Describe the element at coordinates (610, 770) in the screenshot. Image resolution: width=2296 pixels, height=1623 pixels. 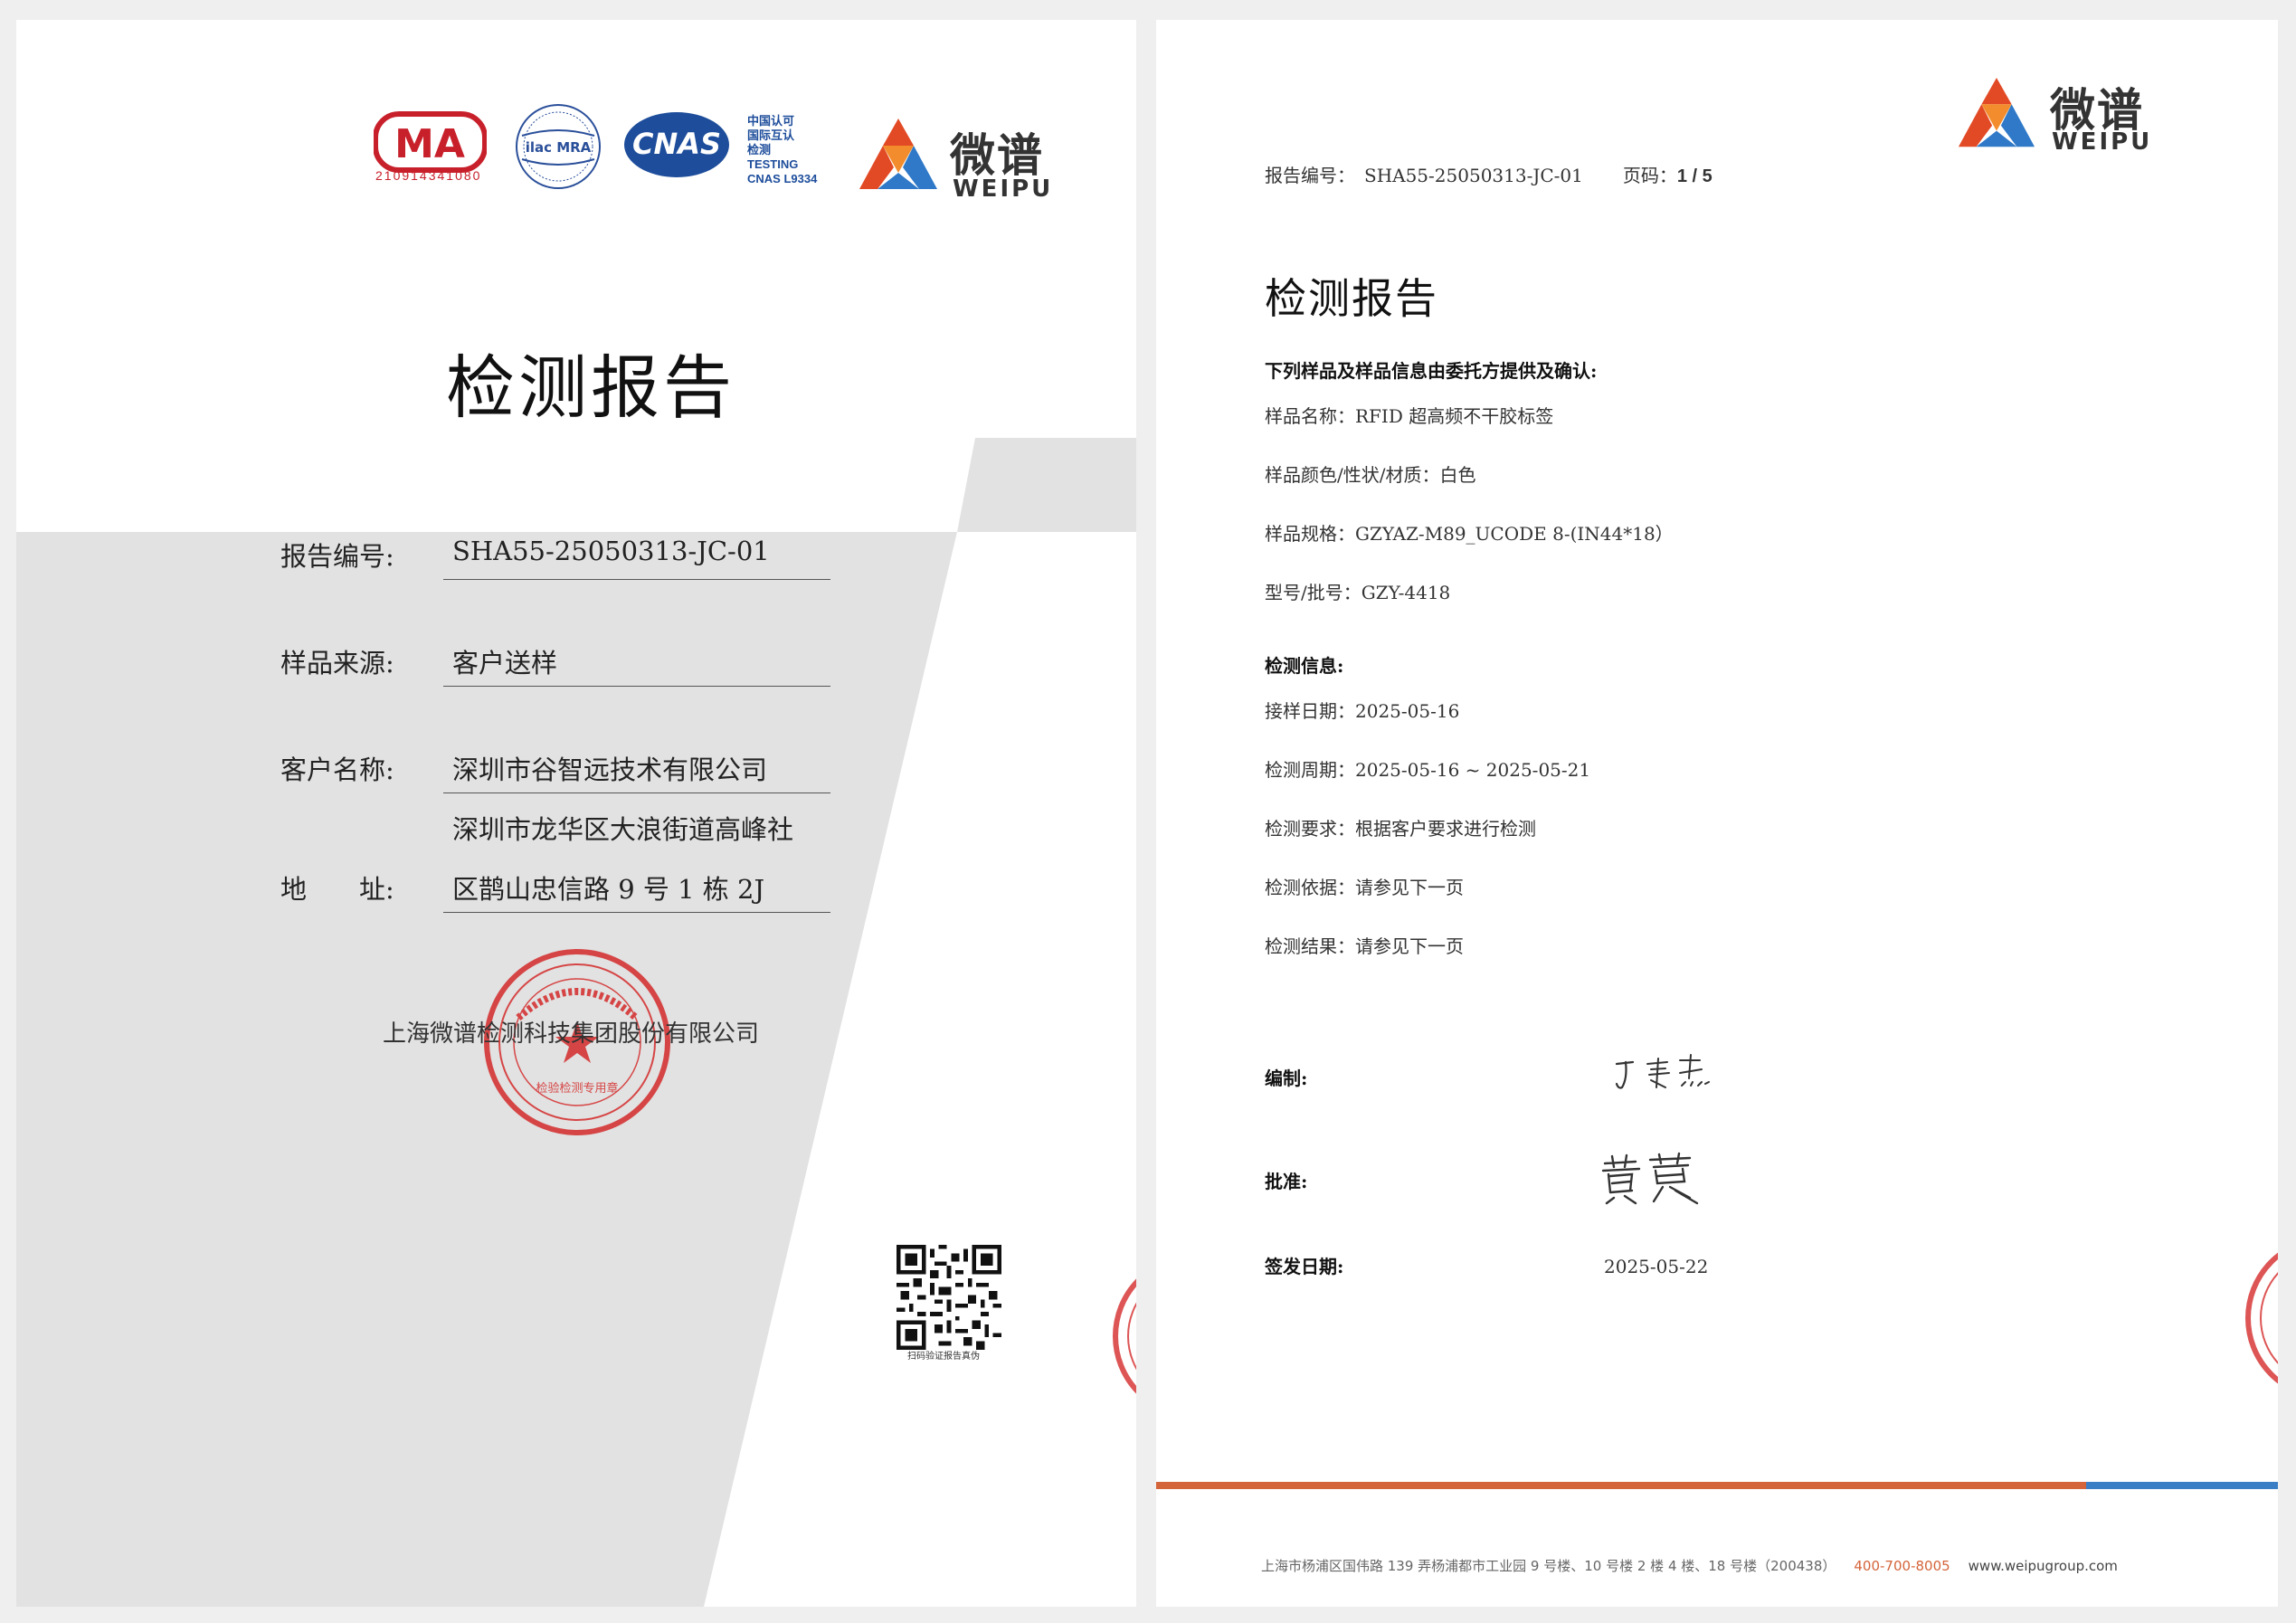
I see `client-name-value: 深圳市谷智远技术有限公司` at that location.